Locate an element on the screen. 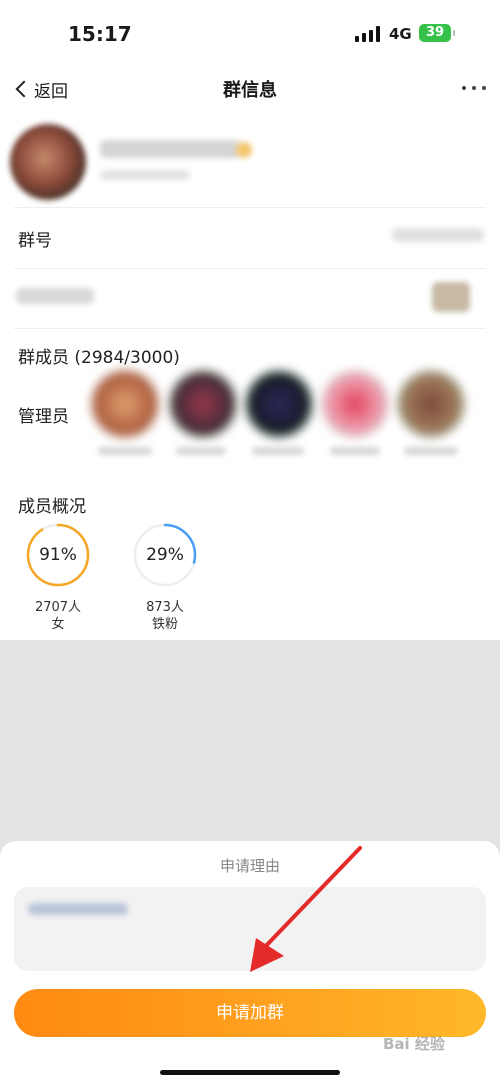 Image resolution: width=500 pixels, height=1084 pixels. page-title: 群信息 is located at coordinates (250, 90).